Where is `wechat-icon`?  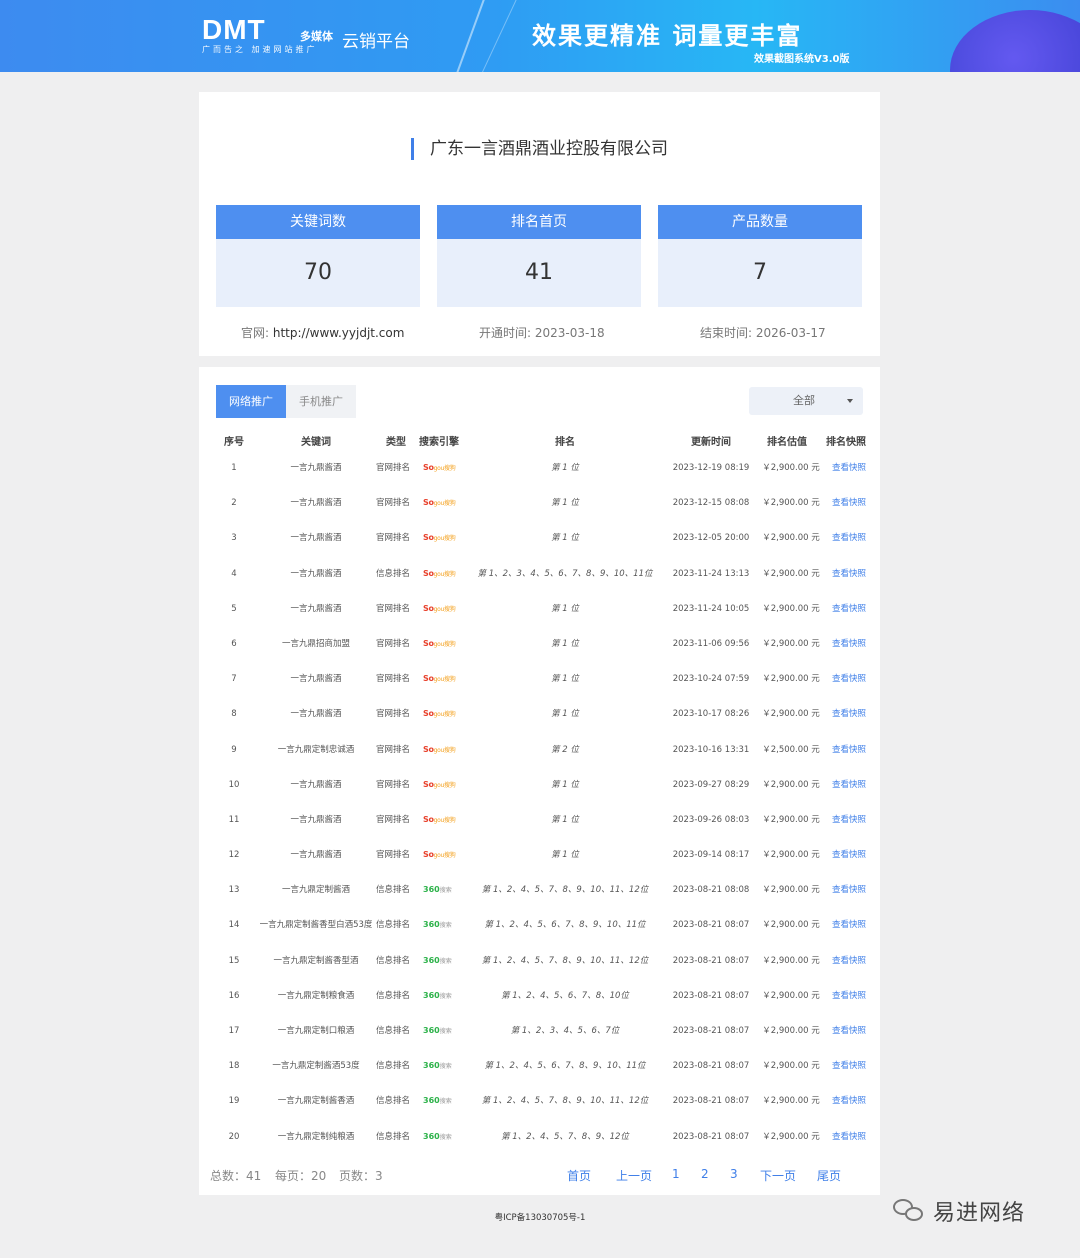
wechat-icon is located at coordinates (909, 1211).